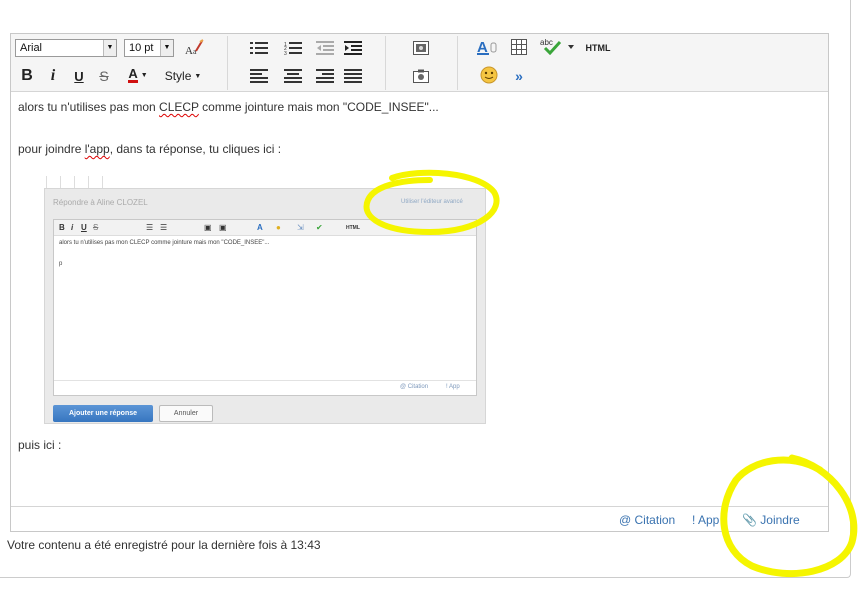 This screenshot has width=865, height=589. I want to click on highlight-circle-joindre, so click(789, 516).